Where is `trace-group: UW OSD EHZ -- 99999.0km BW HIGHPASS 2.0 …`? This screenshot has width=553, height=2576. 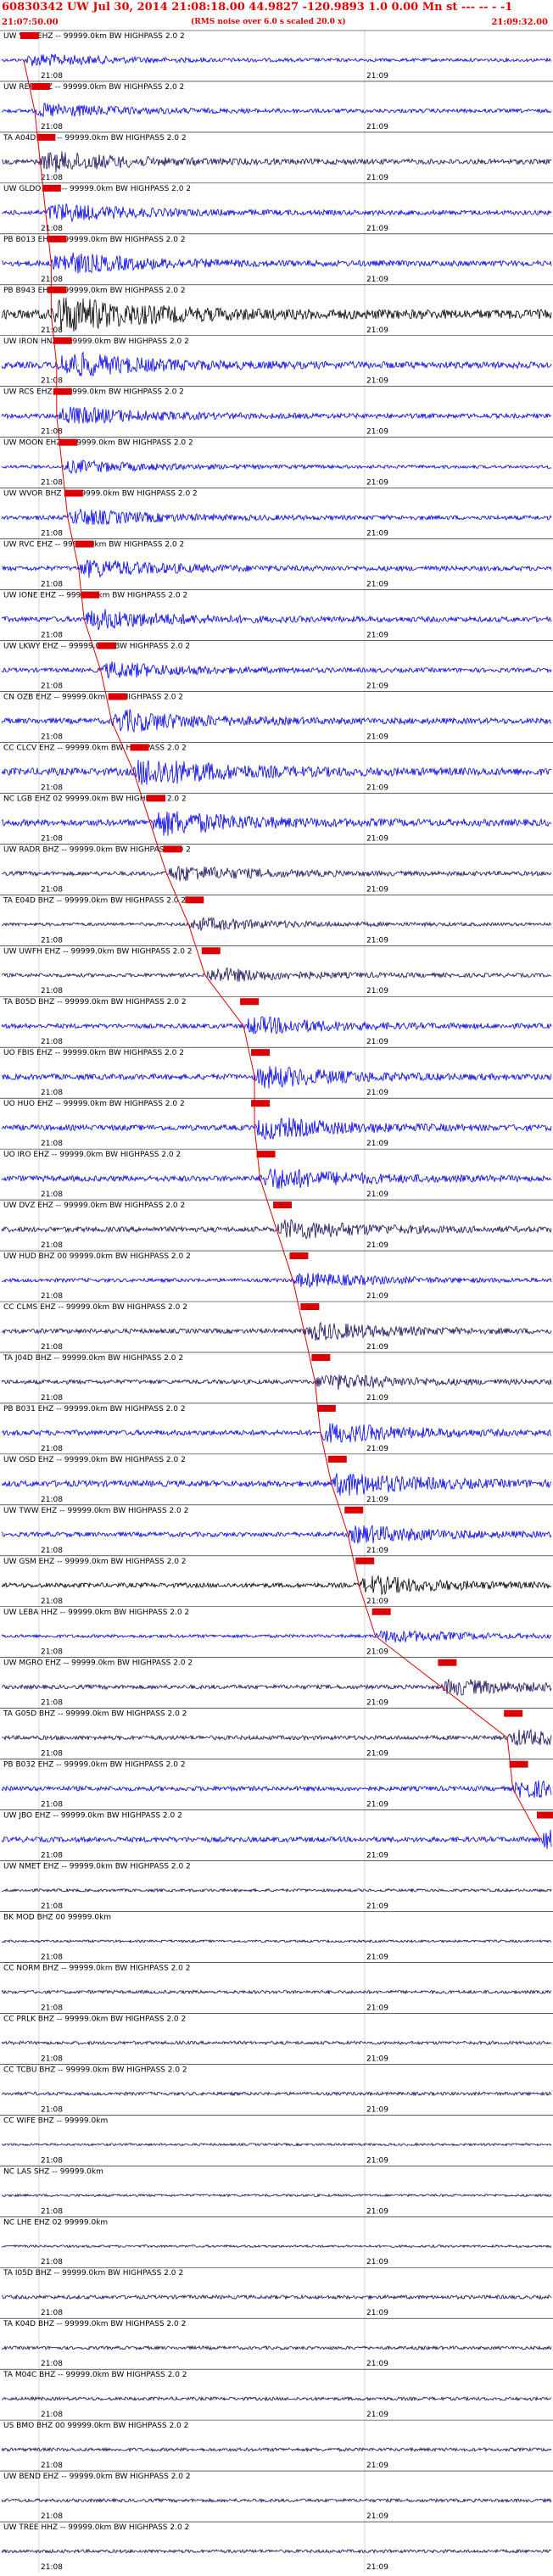
trace-group: UW OSD EHZ -- 99999.0km BW HIGHPASS 2.0 … is located at coordinates (276, 1478).